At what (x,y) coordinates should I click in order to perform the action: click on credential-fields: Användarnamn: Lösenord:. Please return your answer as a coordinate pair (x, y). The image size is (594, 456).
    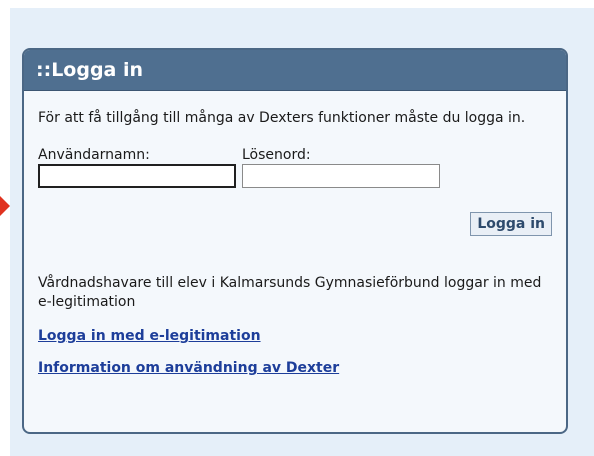
    Looking at the image, I should click on (295, 167).